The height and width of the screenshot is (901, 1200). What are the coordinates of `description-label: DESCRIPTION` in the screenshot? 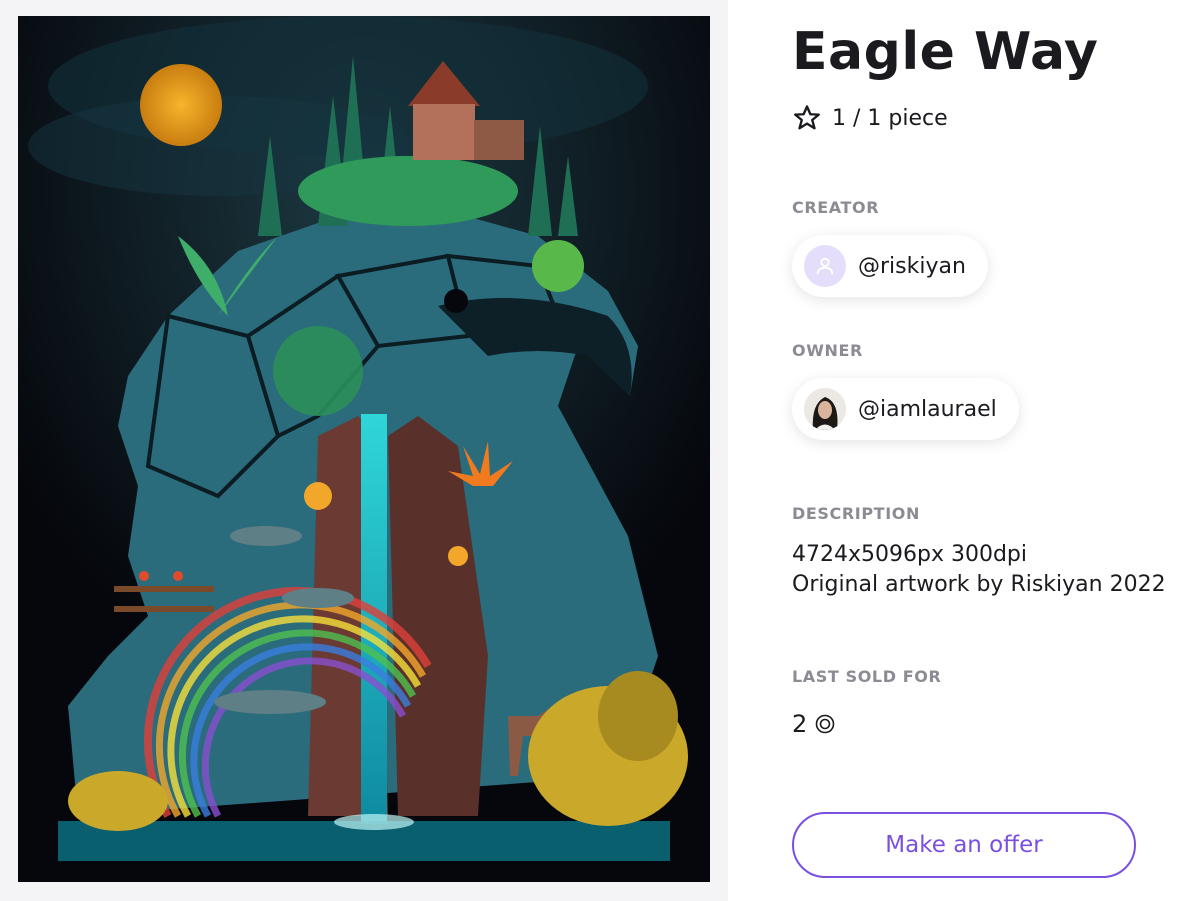 It's located at (856, 513).